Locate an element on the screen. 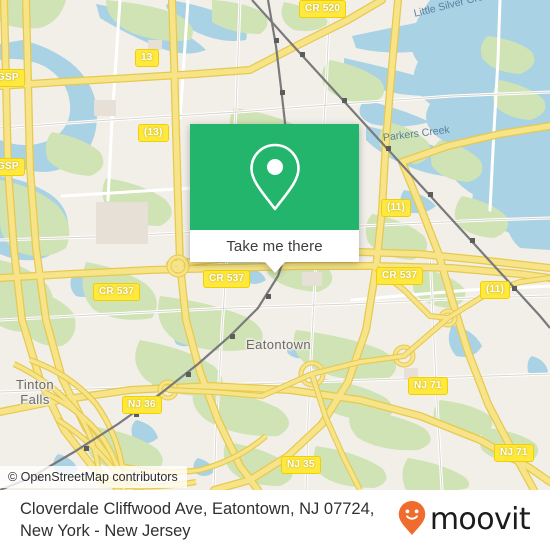 The image size is (550, 550). shield-cr-537-center: CR 537 is located at coordinates (227, 279).